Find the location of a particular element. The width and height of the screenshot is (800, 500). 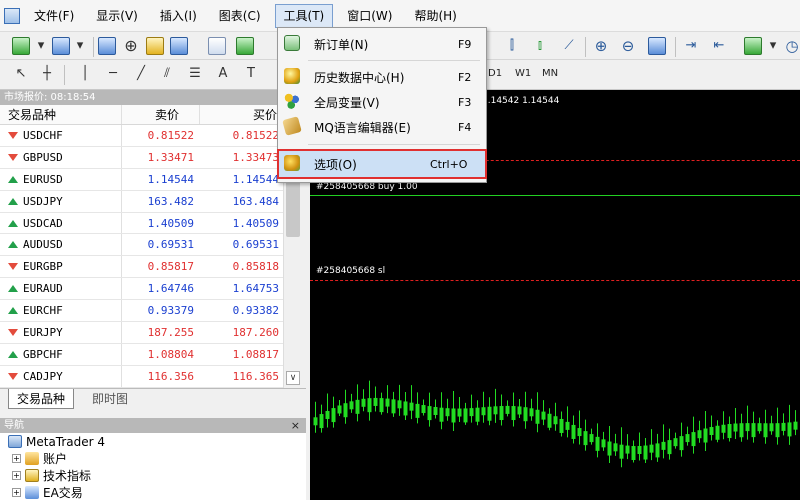

new-order-toolbar-icon is located at coordinates (245, 46).